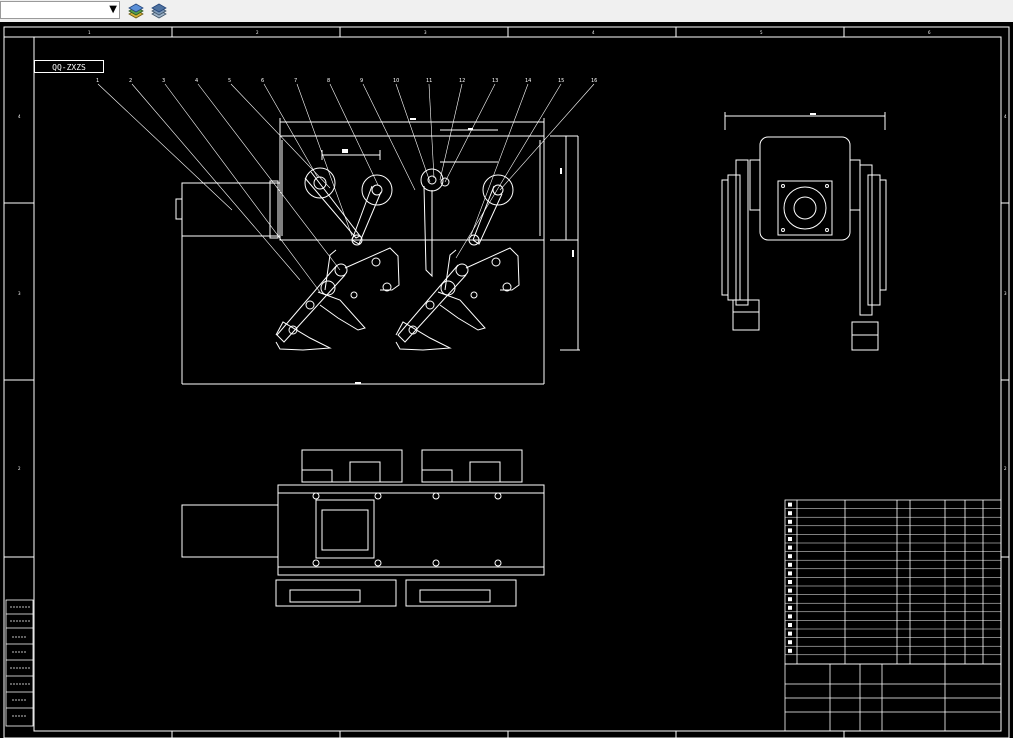 This screenshot has height=738, width=1013. I want to click on balloon-label: 12, so click(462, 81).